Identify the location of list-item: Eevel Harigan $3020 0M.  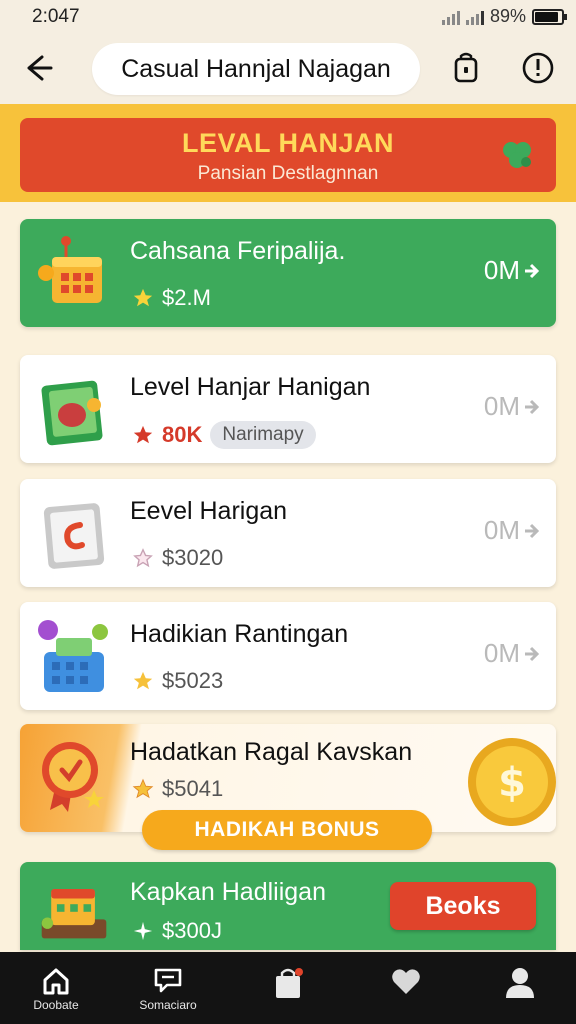
(288, 533).